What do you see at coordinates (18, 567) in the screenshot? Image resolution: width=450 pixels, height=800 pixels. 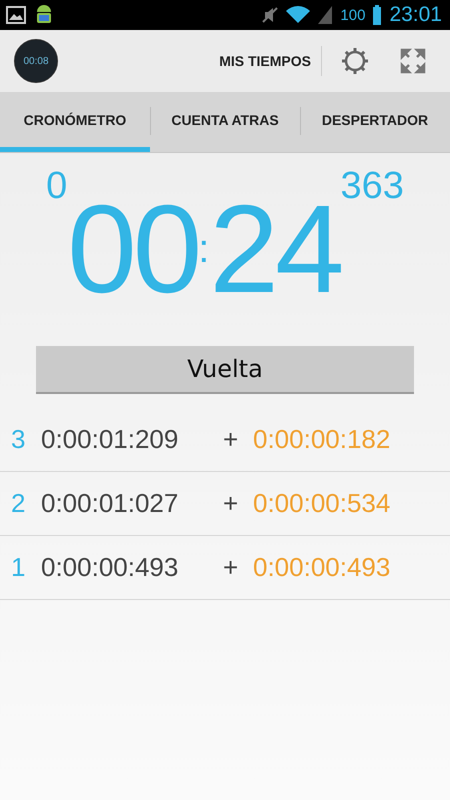 I see `lap-number: 1` at bounding box center [18, 567].